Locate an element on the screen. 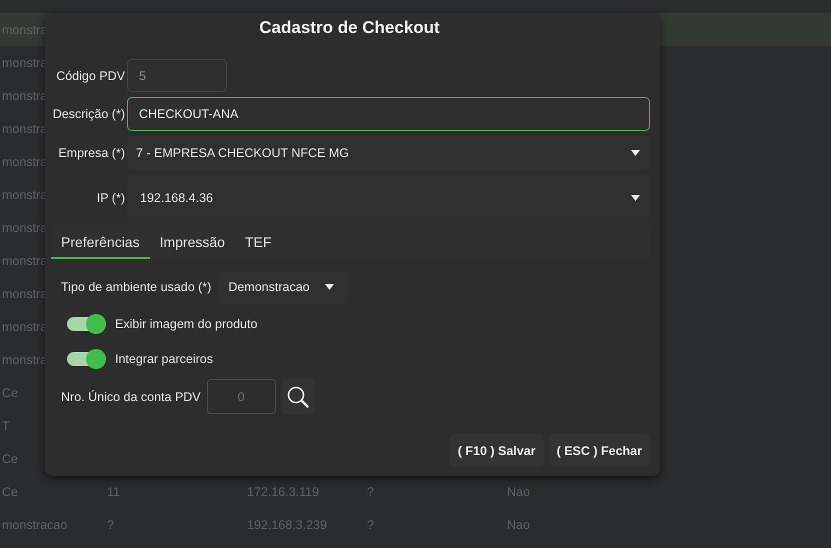 This screenshot has height=548, width=831. field-label: Empresa (*) is located at coordinates (91, 153).